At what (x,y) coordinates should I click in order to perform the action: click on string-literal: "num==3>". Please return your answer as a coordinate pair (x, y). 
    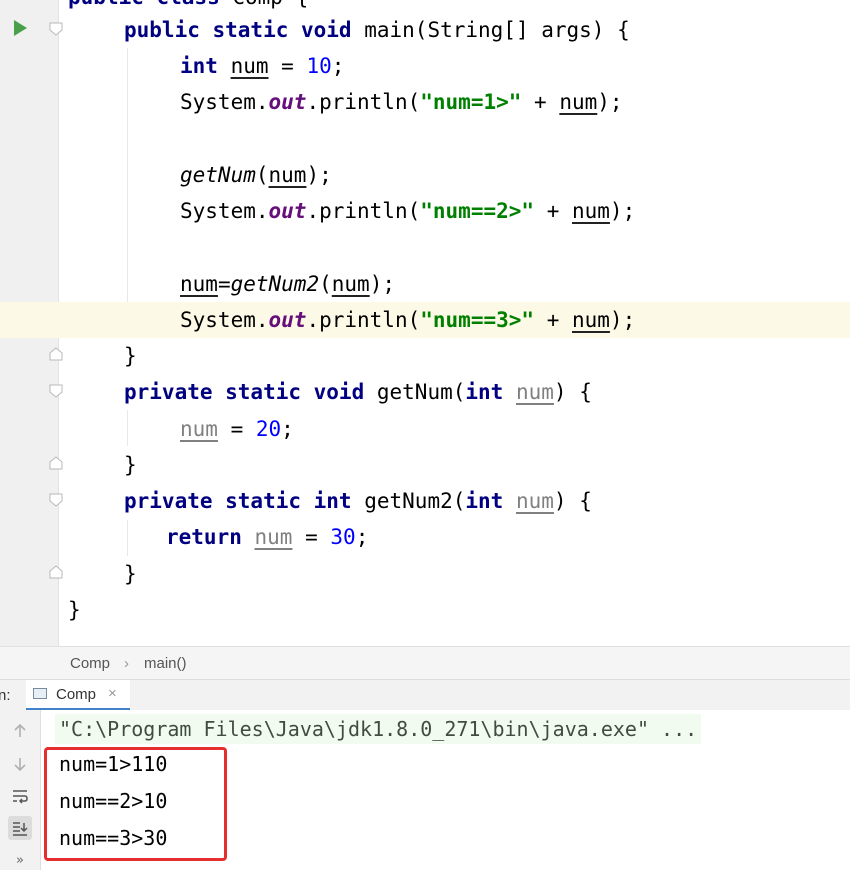
    Looking at the image, I should click on (477, 320).